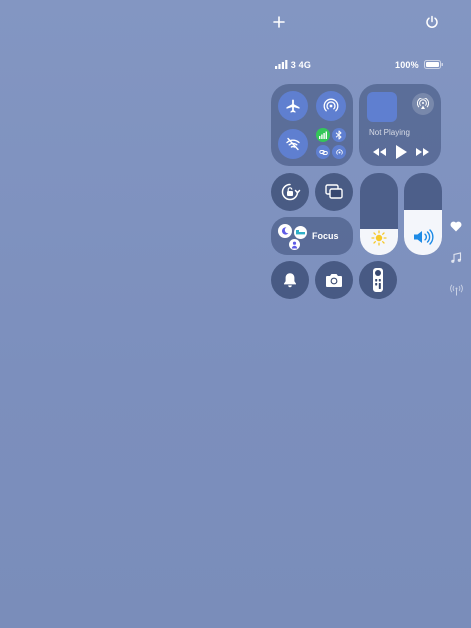 Image resolution: width=471 pixels, height=628 pixels. Describe the element at coordinates (300, 232) in the screenshot. I see `bed-icon` at that location.